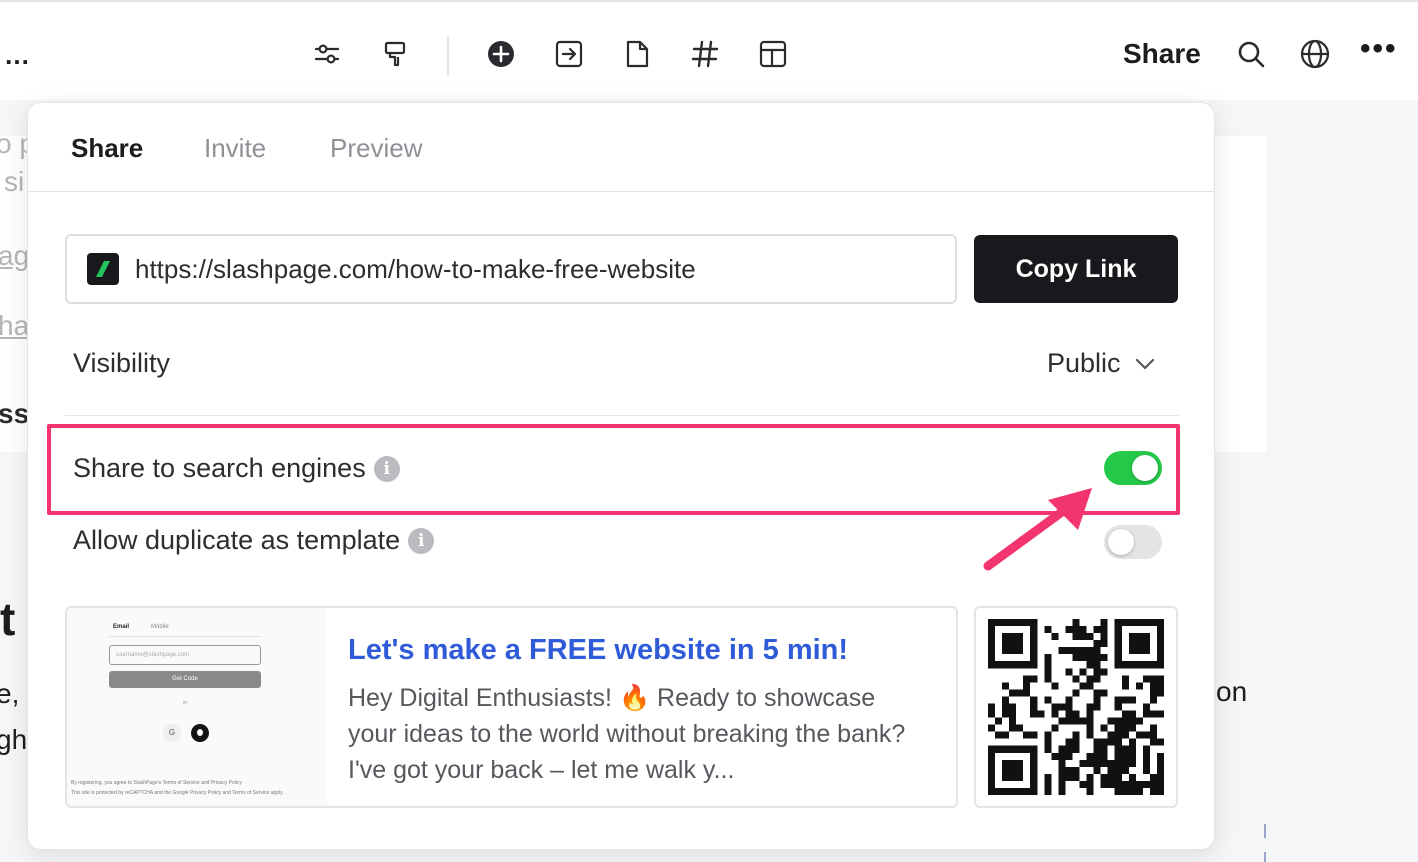  What do you see at coordinates (122, 363) in the screenshot?
I see `visibility-label: Visibility` at bounding box center [122, 363].